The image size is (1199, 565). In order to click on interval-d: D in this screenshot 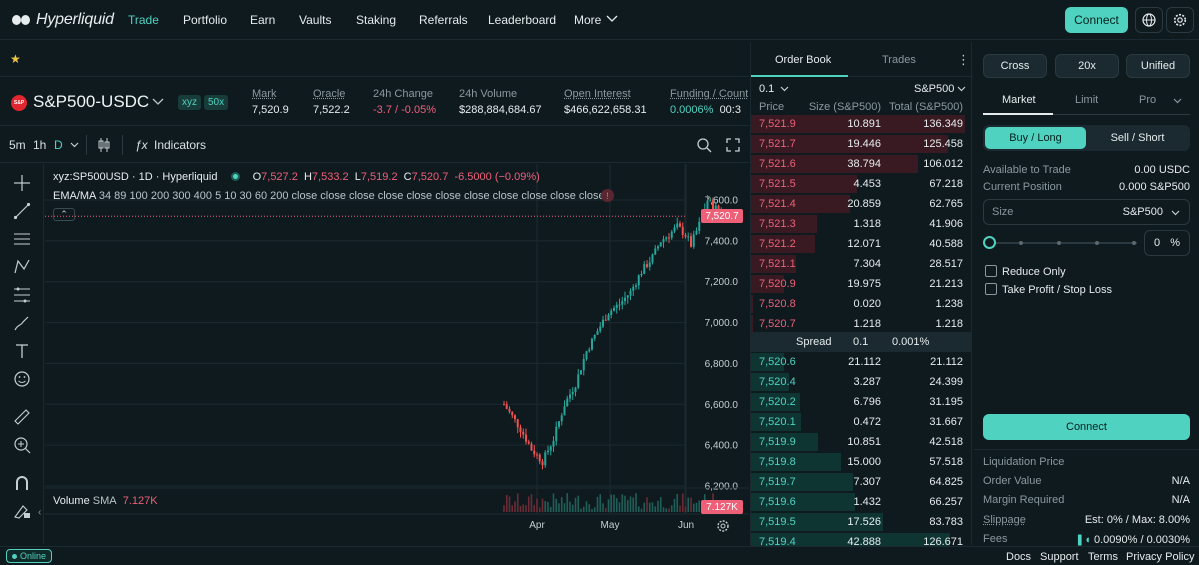, I will do `click(58, 145)`.